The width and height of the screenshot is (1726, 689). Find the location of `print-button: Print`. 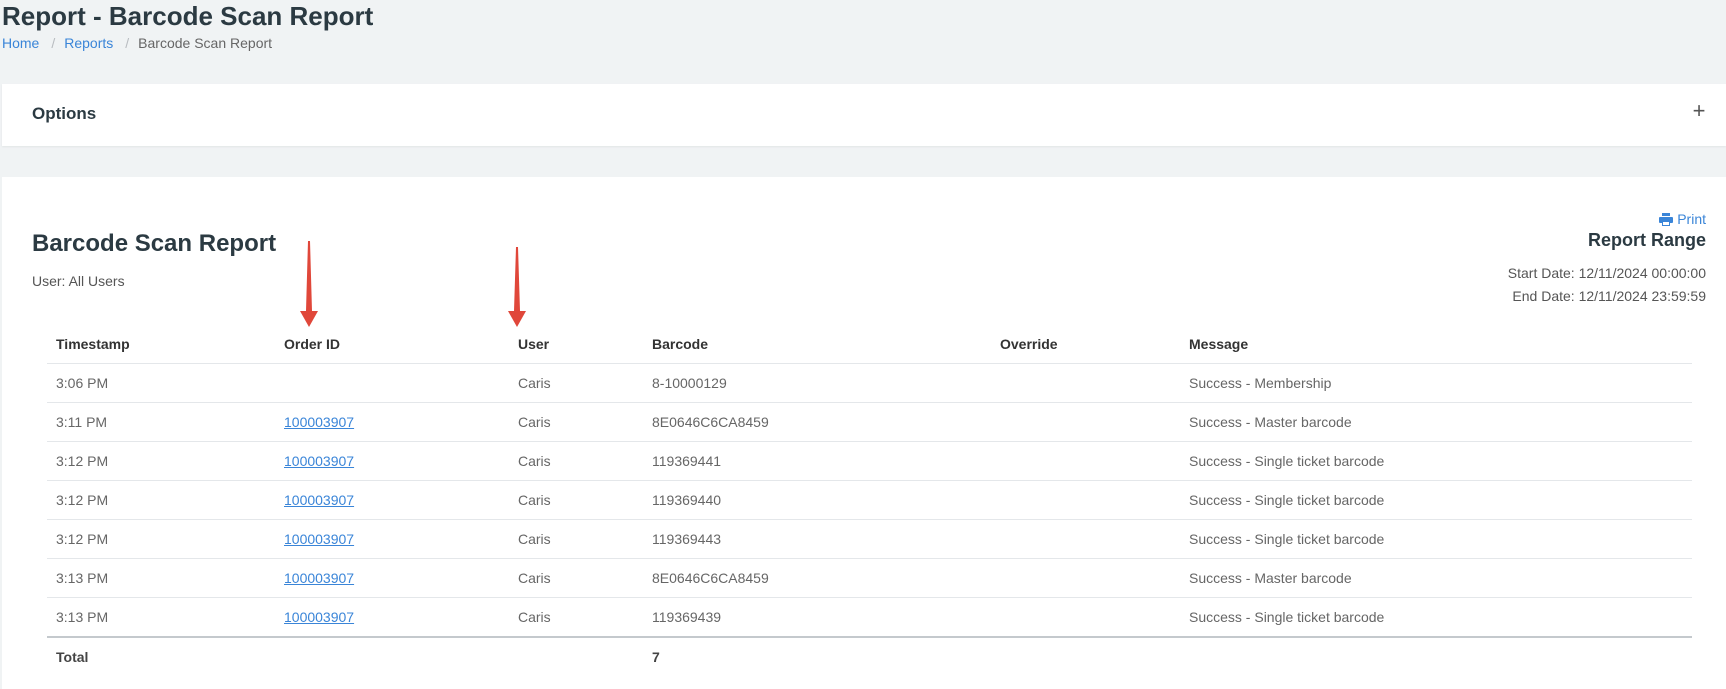

print-button: Print is located at coordinates (1682, 219).